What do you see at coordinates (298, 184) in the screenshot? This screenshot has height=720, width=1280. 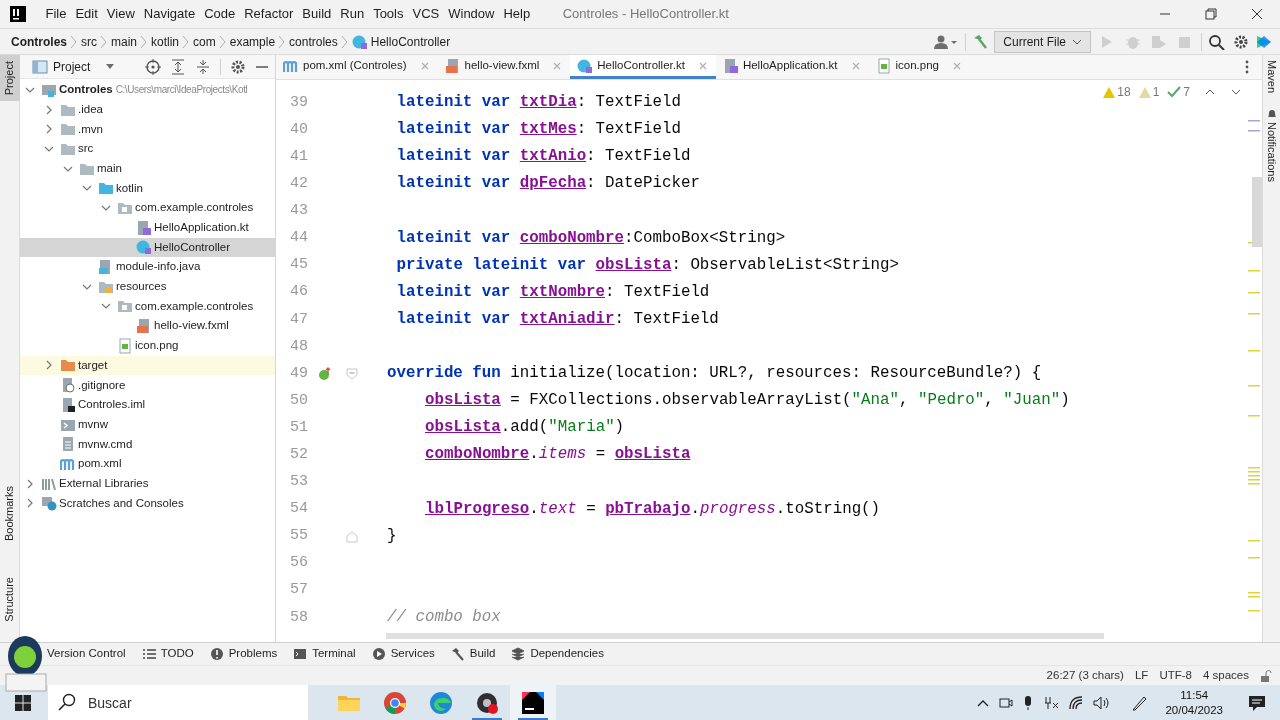 I see `line-number: 42` at bounding box center [298, 184].